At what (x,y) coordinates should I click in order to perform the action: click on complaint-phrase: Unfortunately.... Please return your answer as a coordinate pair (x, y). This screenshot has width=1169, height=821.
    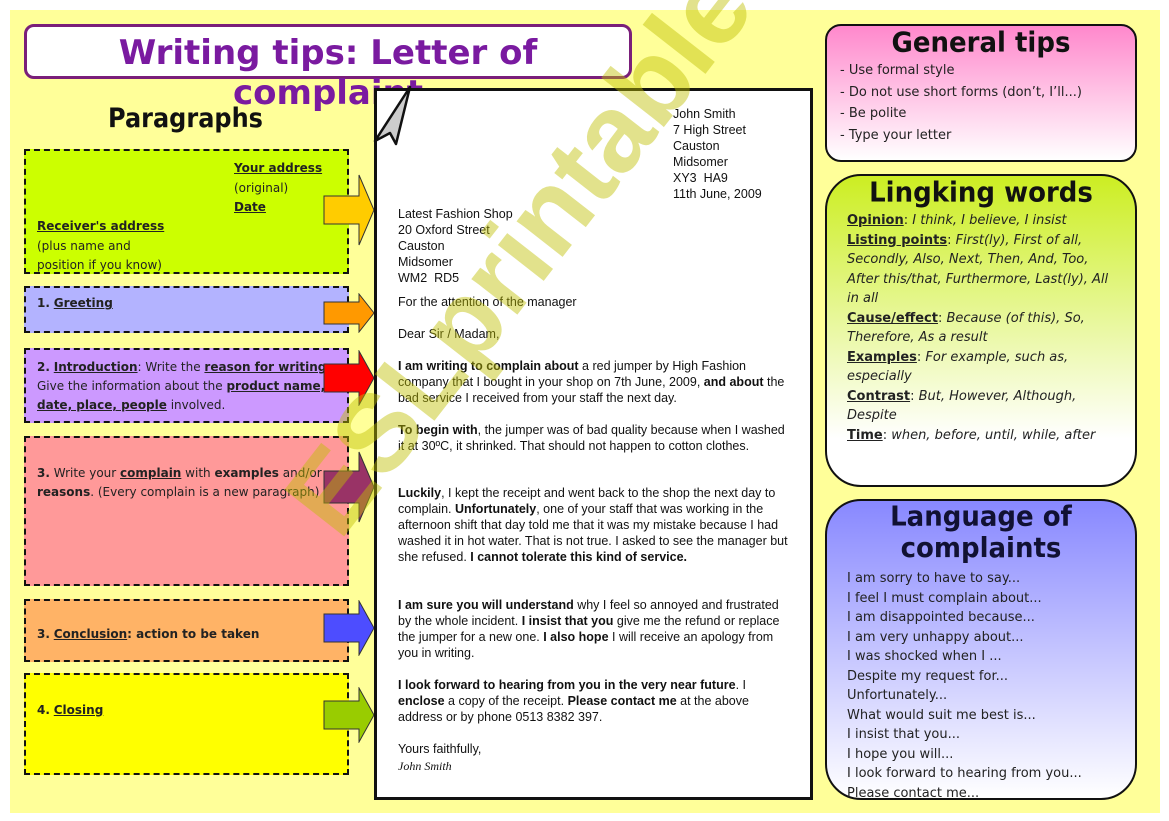
    Looking at the image, I should click on (897, 695).